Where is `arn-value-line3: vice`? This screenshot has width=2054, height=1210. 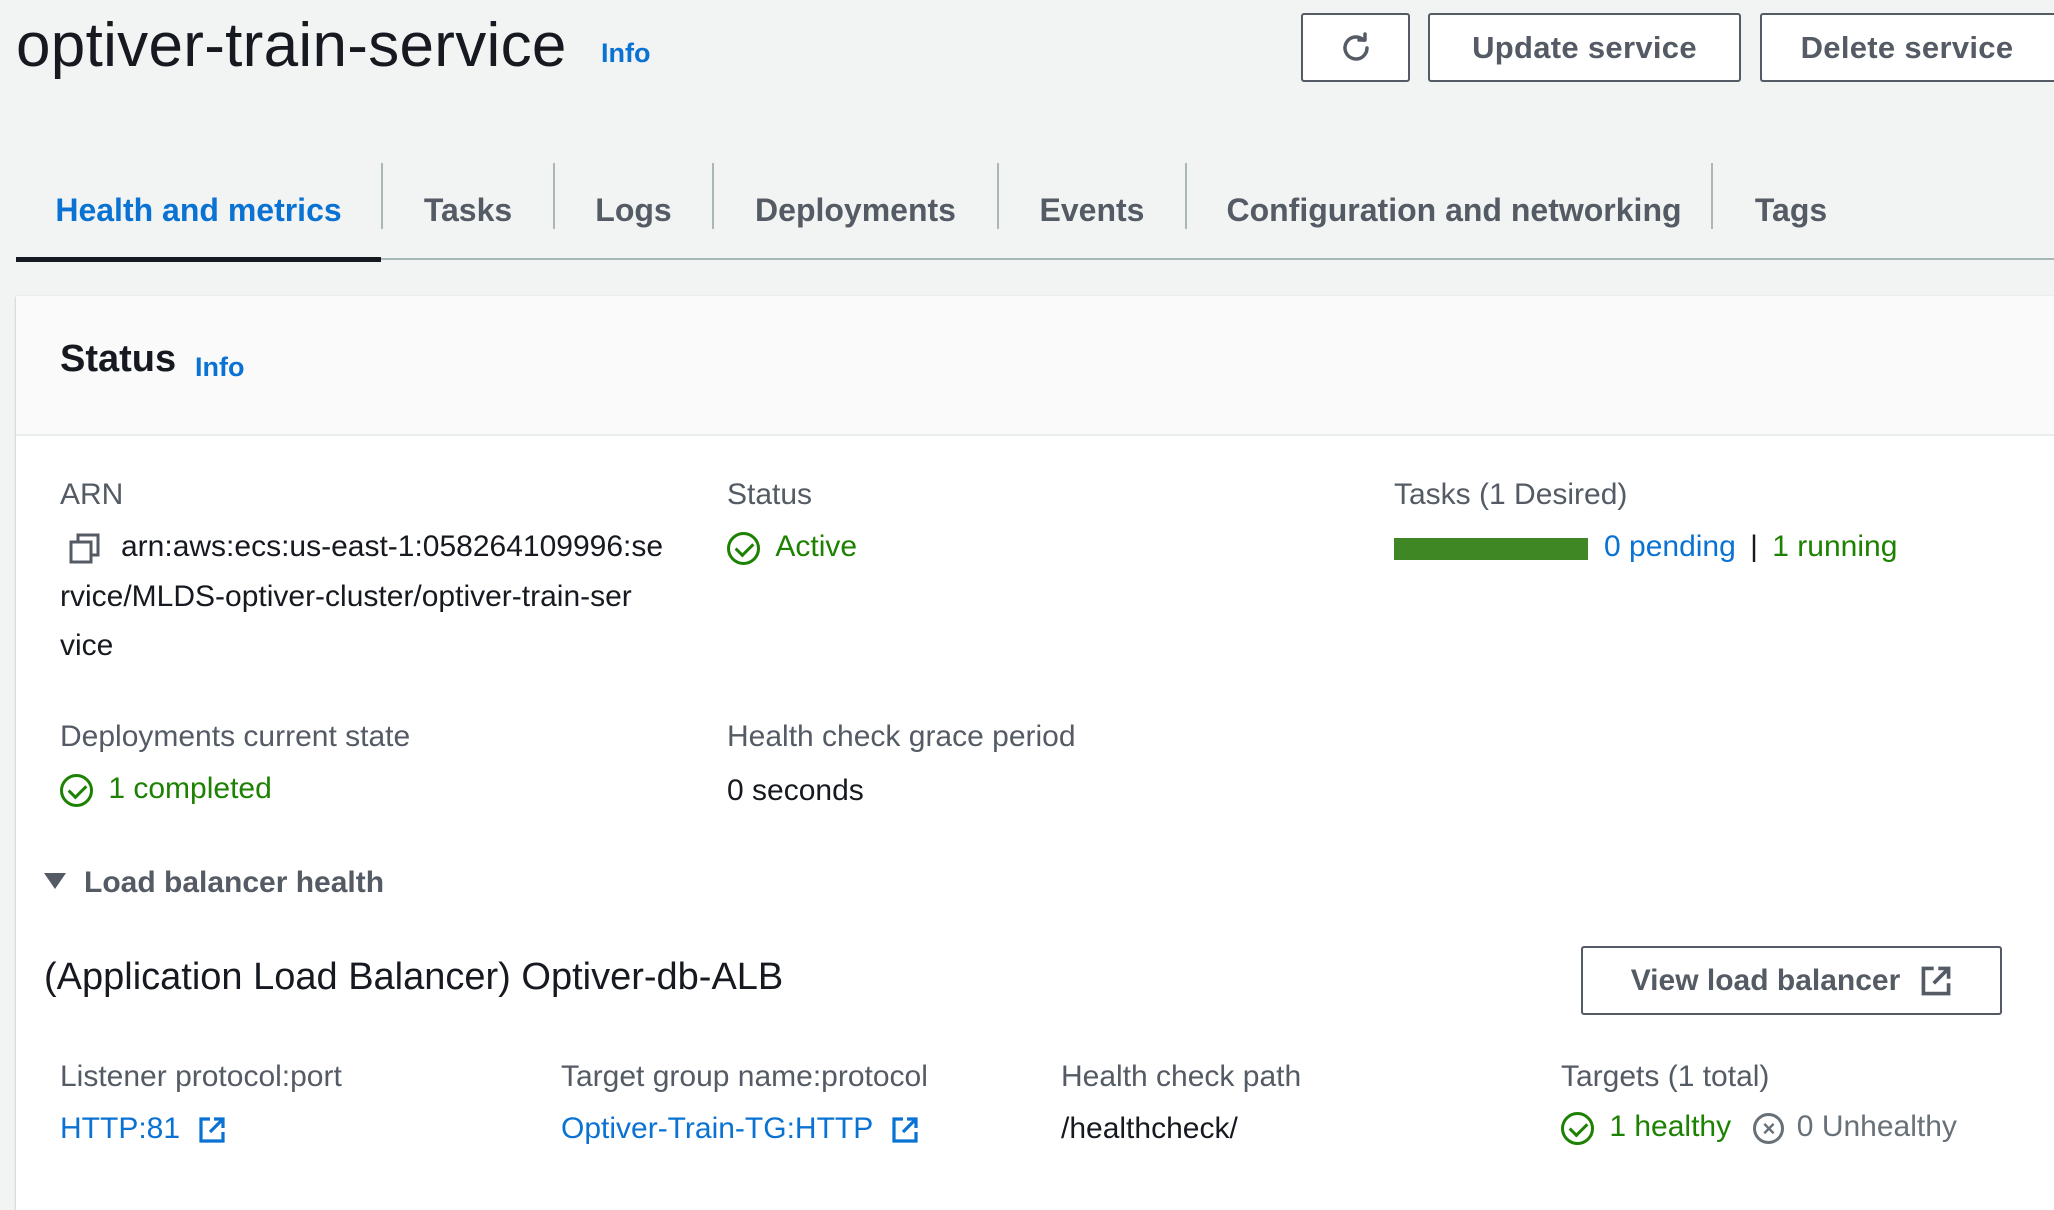 arn-value-line3: vice is located at coordinates (87, 645).